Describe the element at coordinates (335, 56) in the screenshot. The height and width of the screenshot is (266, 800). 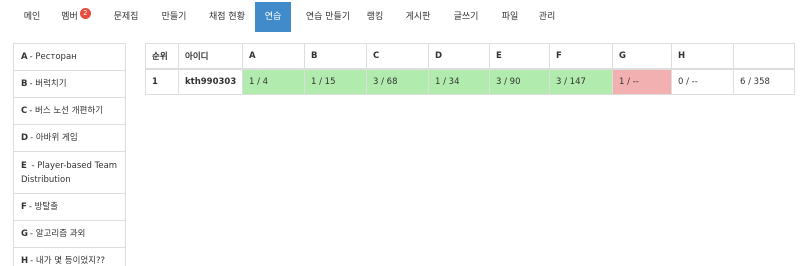
I see `header-problem-b: B` at that location.